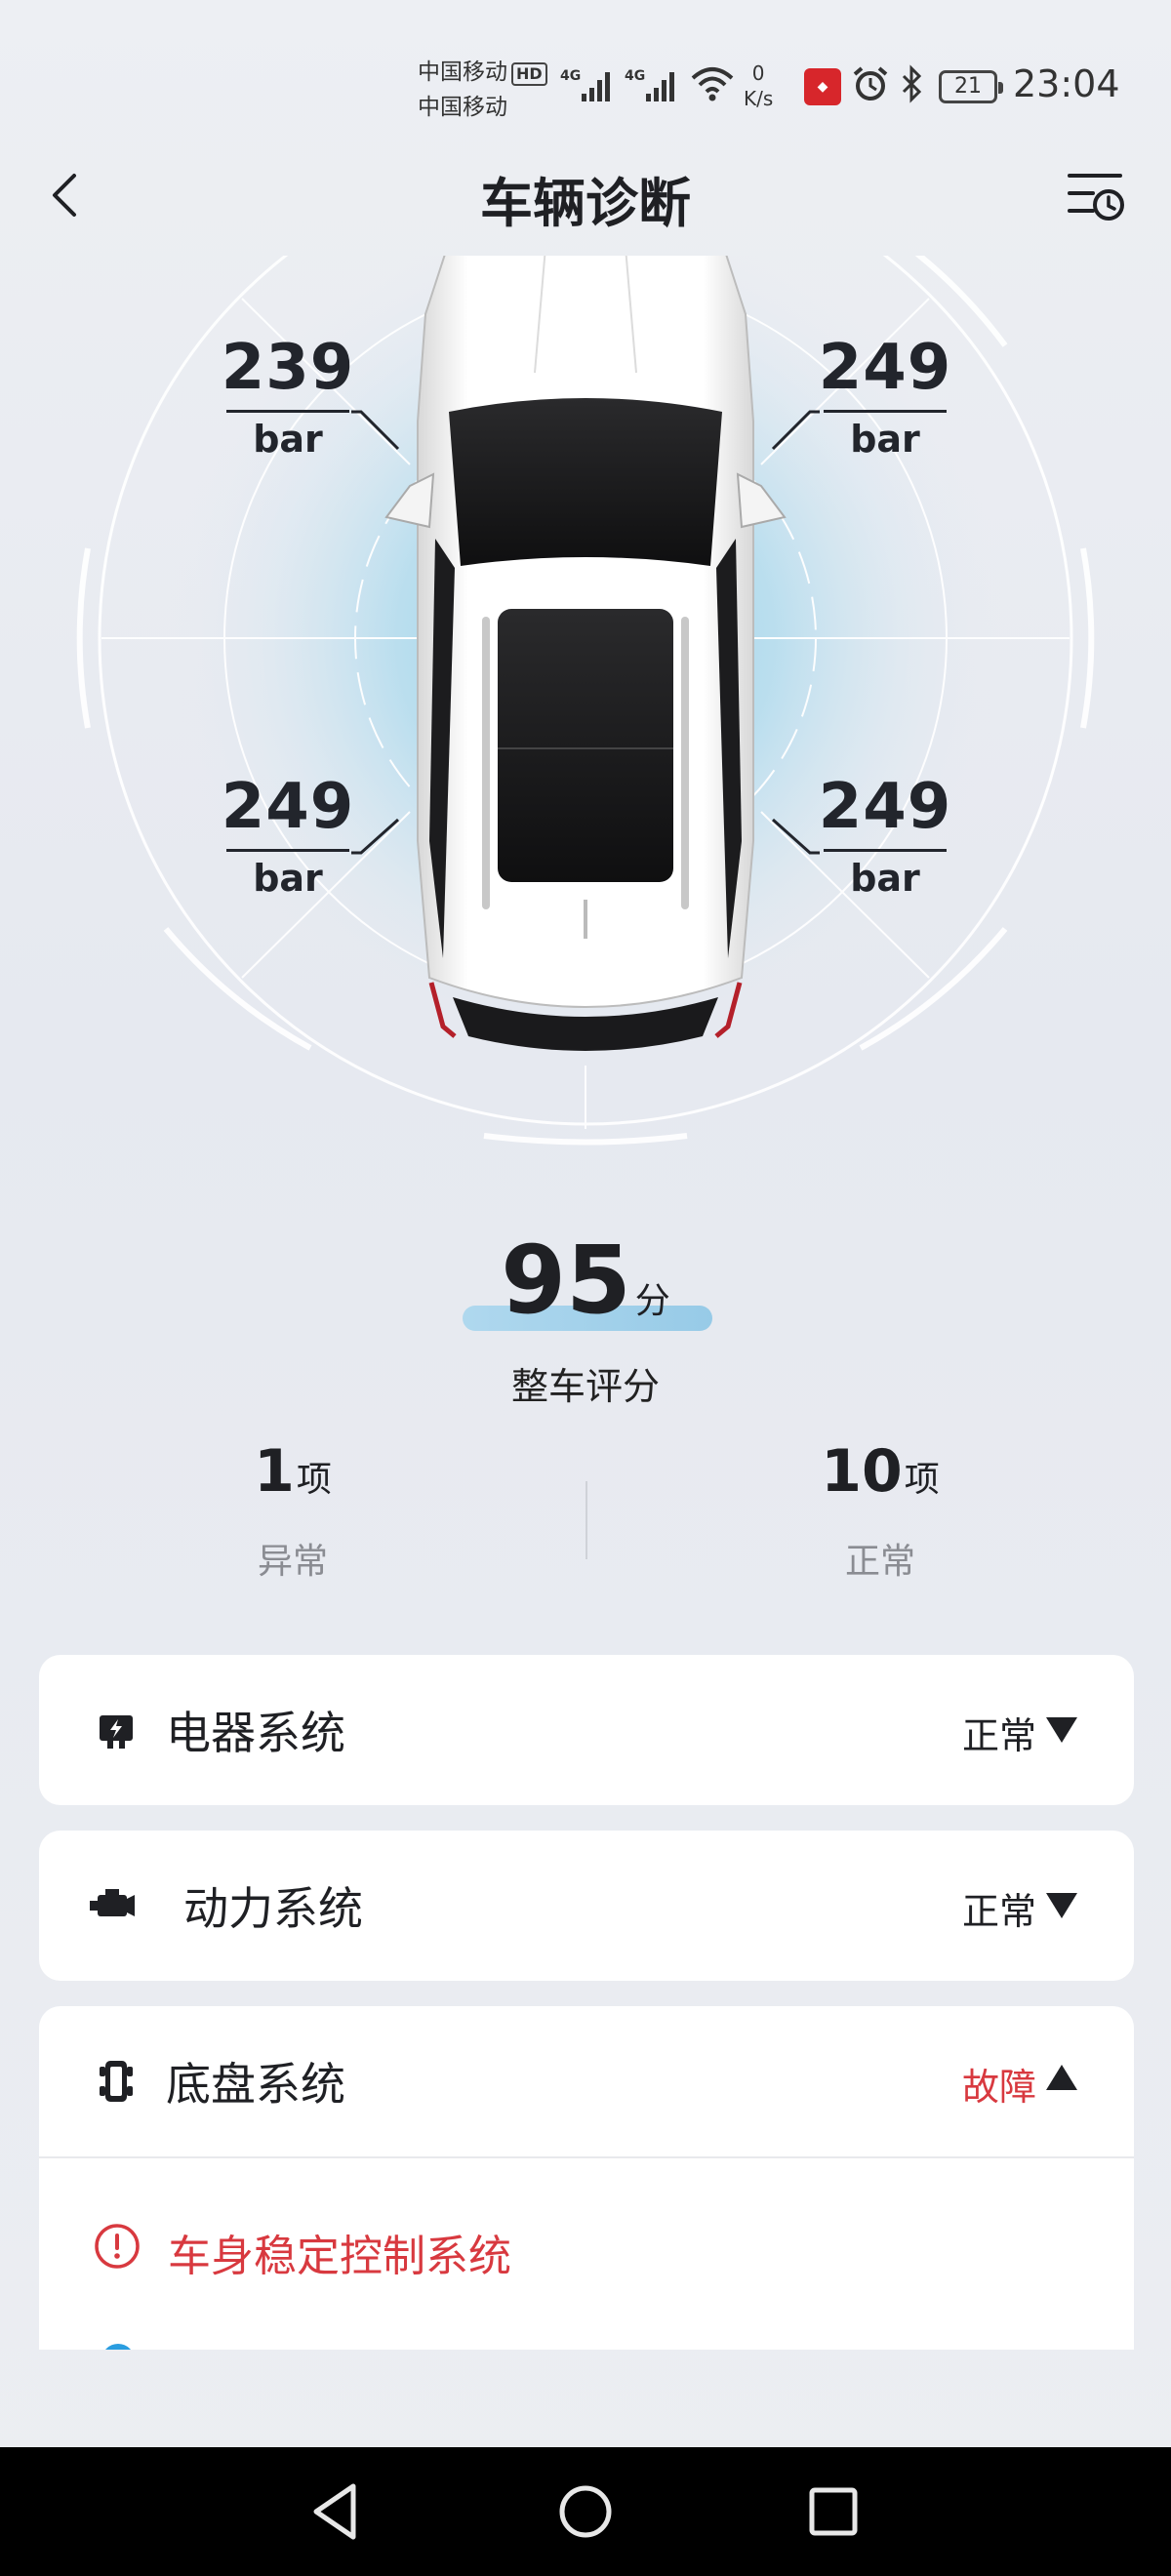 The image size is (1171, 2576). Describe the element at coordinates (586, 2253) in the screenshot. I see `chassis-issue-list: 车身稳定控制系统` at that location.